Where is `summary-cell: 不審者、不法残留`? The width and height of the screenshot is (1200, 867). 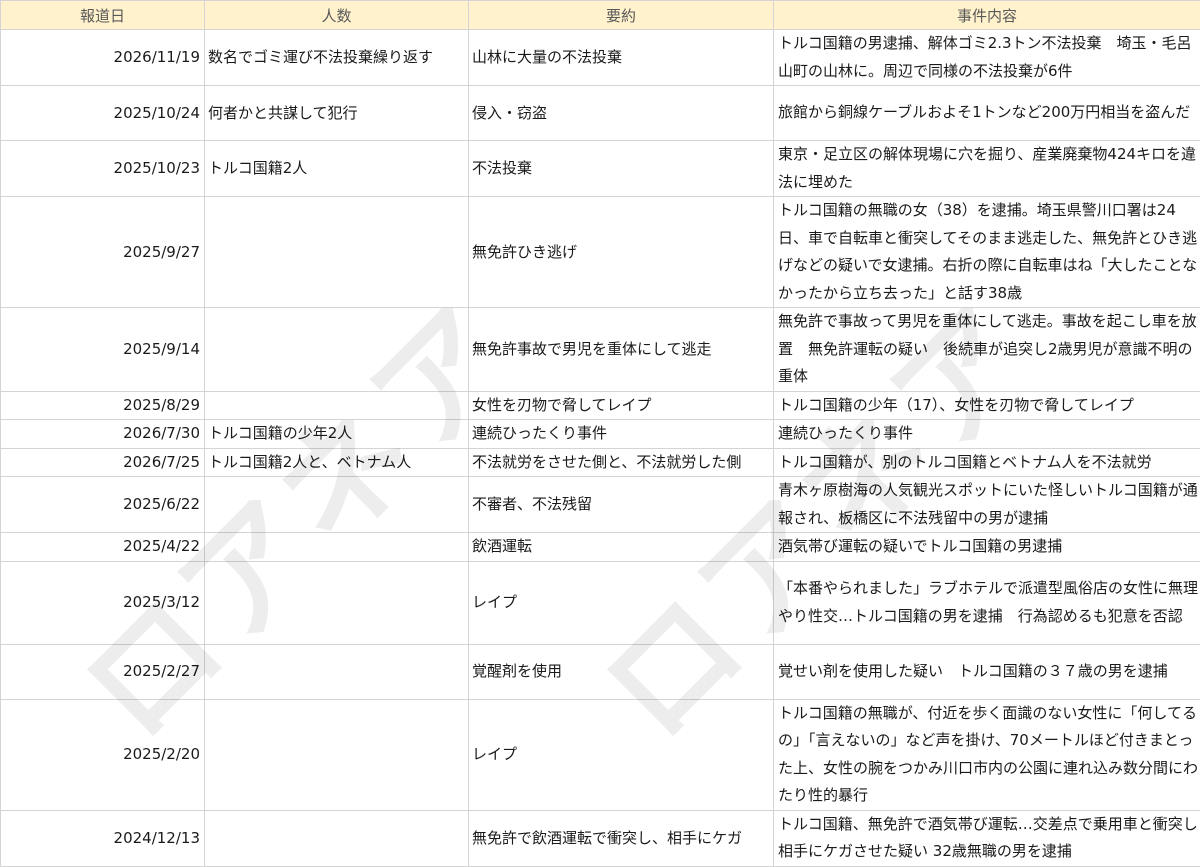
summary-cell: 不審者、不法残留 is located at coordinates (621, 505).